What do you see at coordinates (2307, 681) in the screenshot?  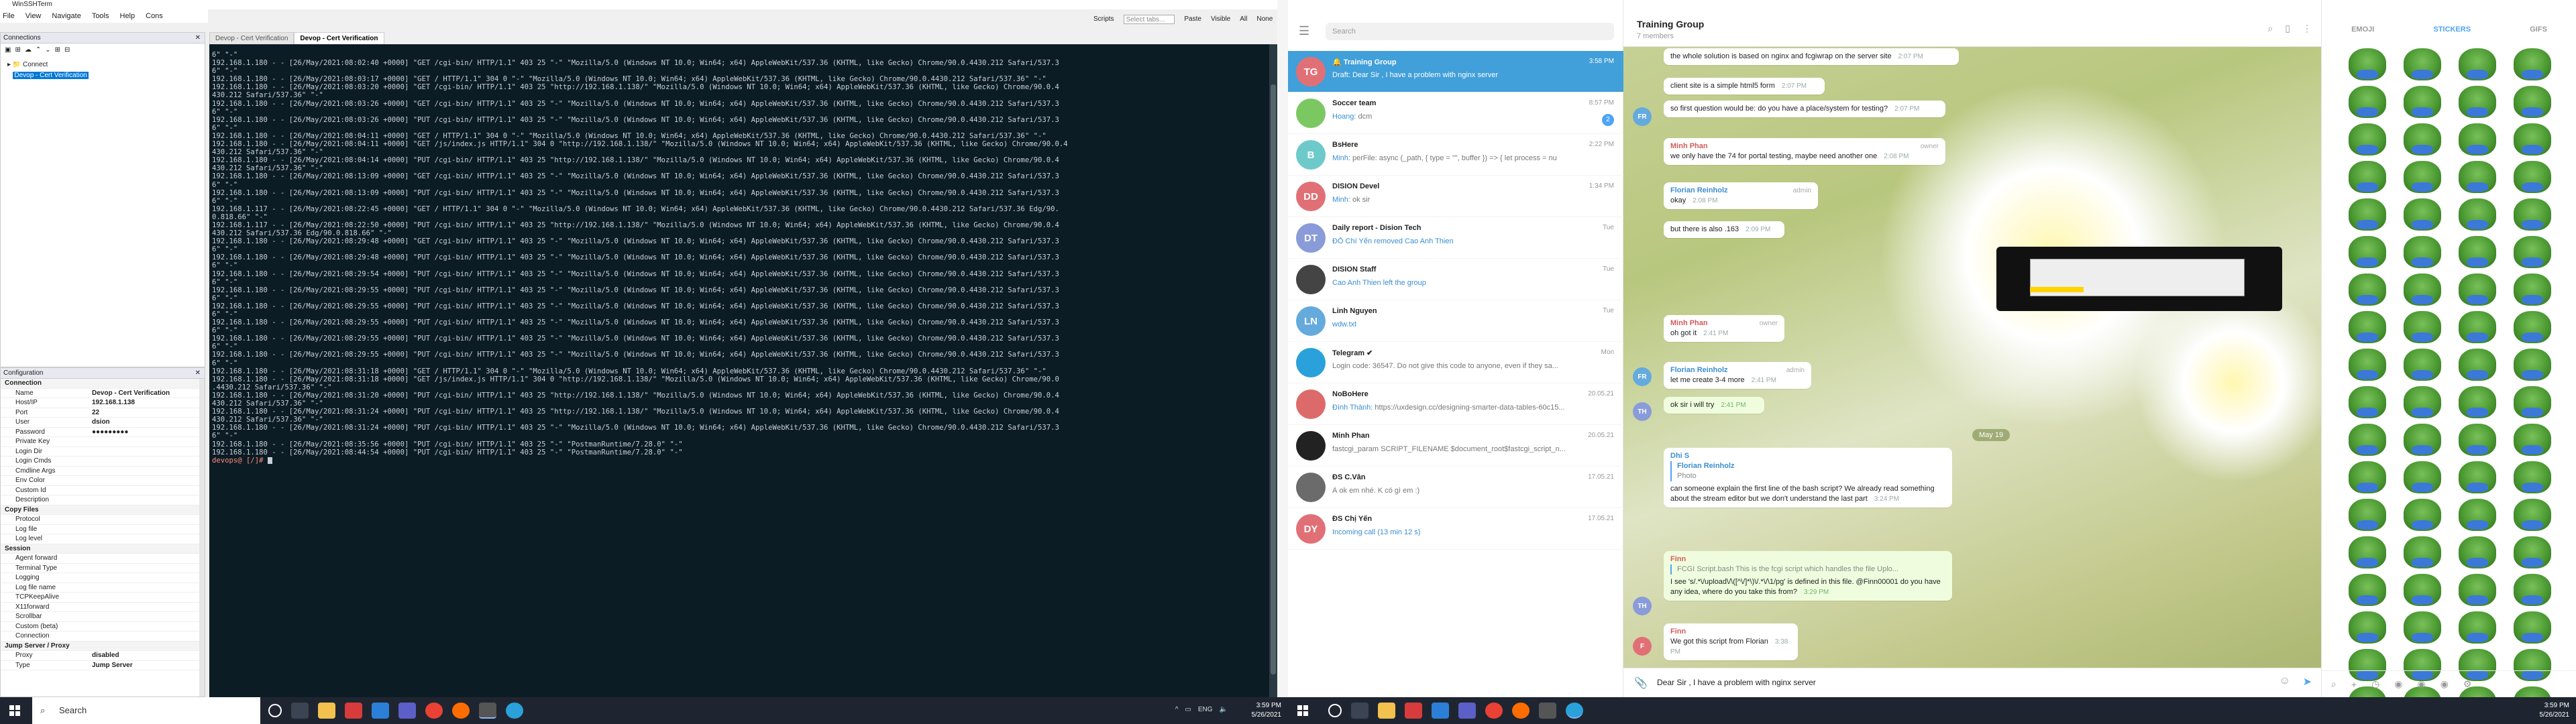 I see `send-icon: ➤` at bounding box center [2307, 681].